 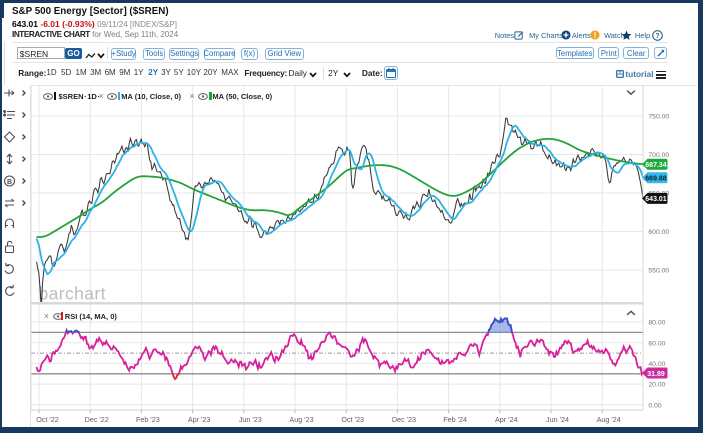 What do you see at coordinates (656, 323) in the screenshot?
I see `svg-text: 80.00` at bounding box center [656, 323].